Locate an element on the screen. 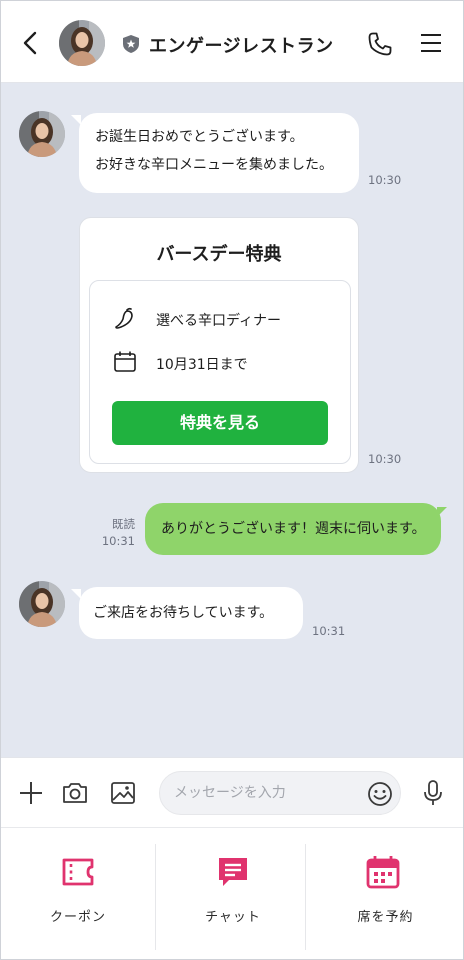 The width and height of the screenshot is (464, 960). card-title: バースデー特典 is located at coordinates (219, 254).